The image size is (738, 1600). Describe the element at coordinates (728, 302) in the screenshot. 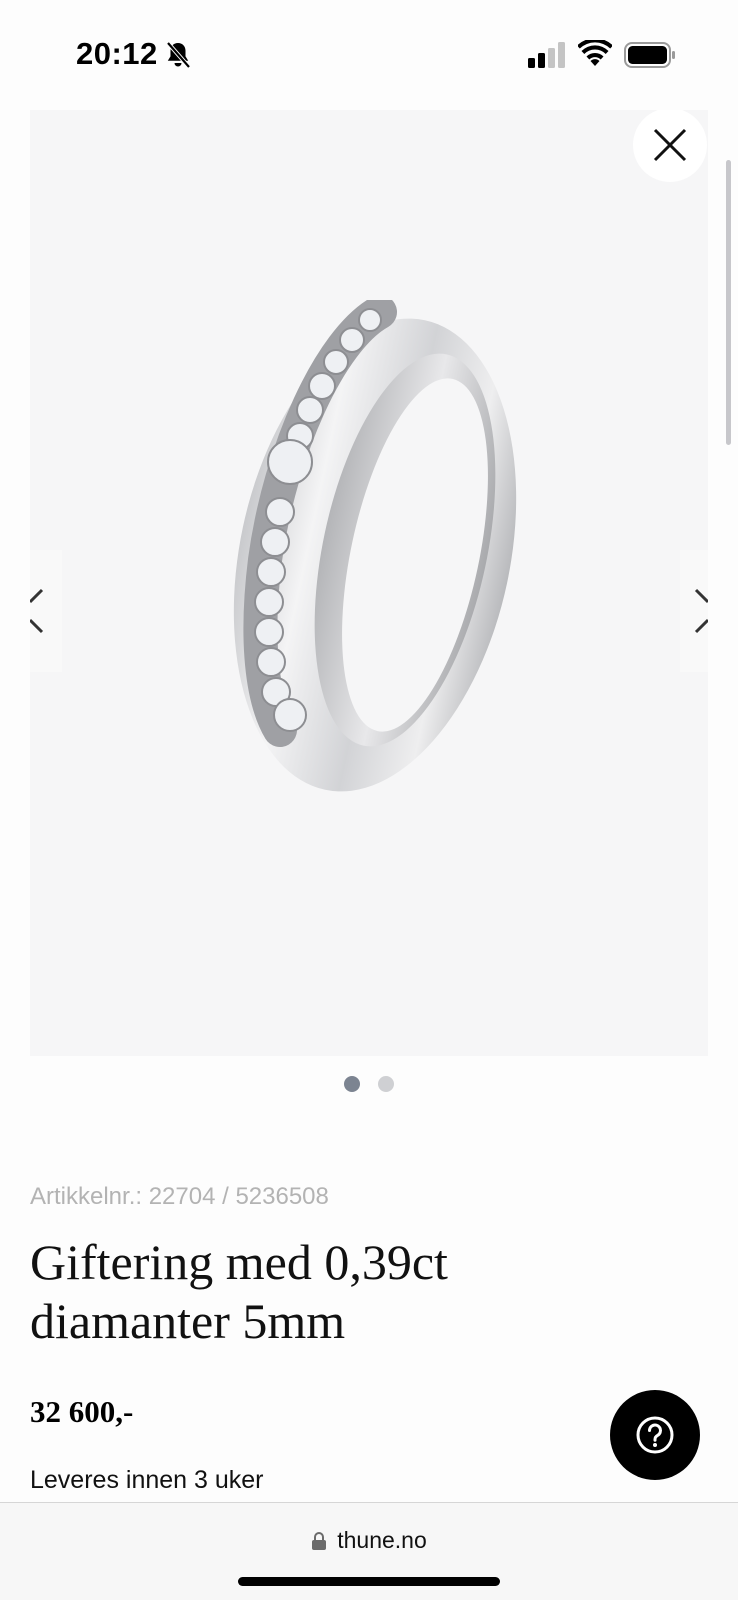

I see `page-scrollbar` at that location.